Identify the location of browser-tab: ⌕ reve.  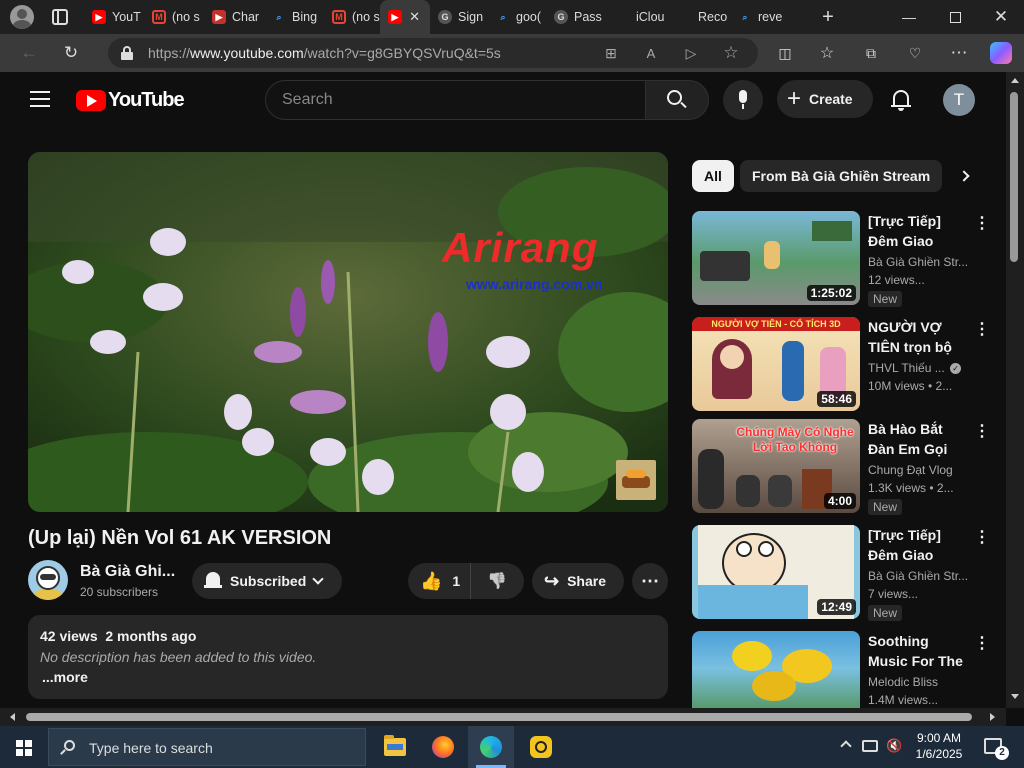
(760, 17).